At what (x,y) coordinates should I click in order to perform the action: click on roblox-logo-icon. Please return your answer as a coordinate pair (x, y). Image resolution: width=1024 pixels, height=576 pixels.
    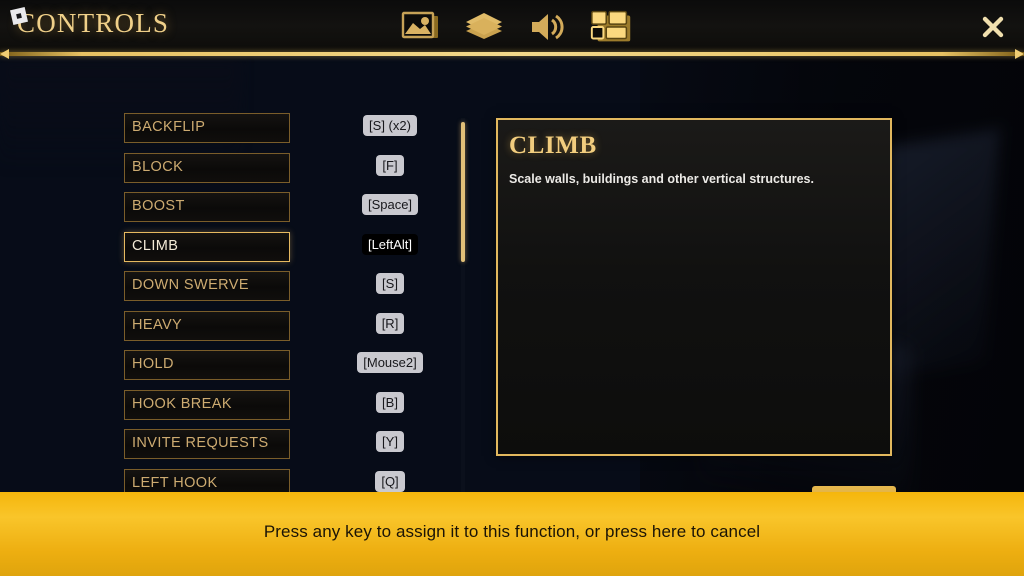
    Looking at the image, I should click on (19, 16).